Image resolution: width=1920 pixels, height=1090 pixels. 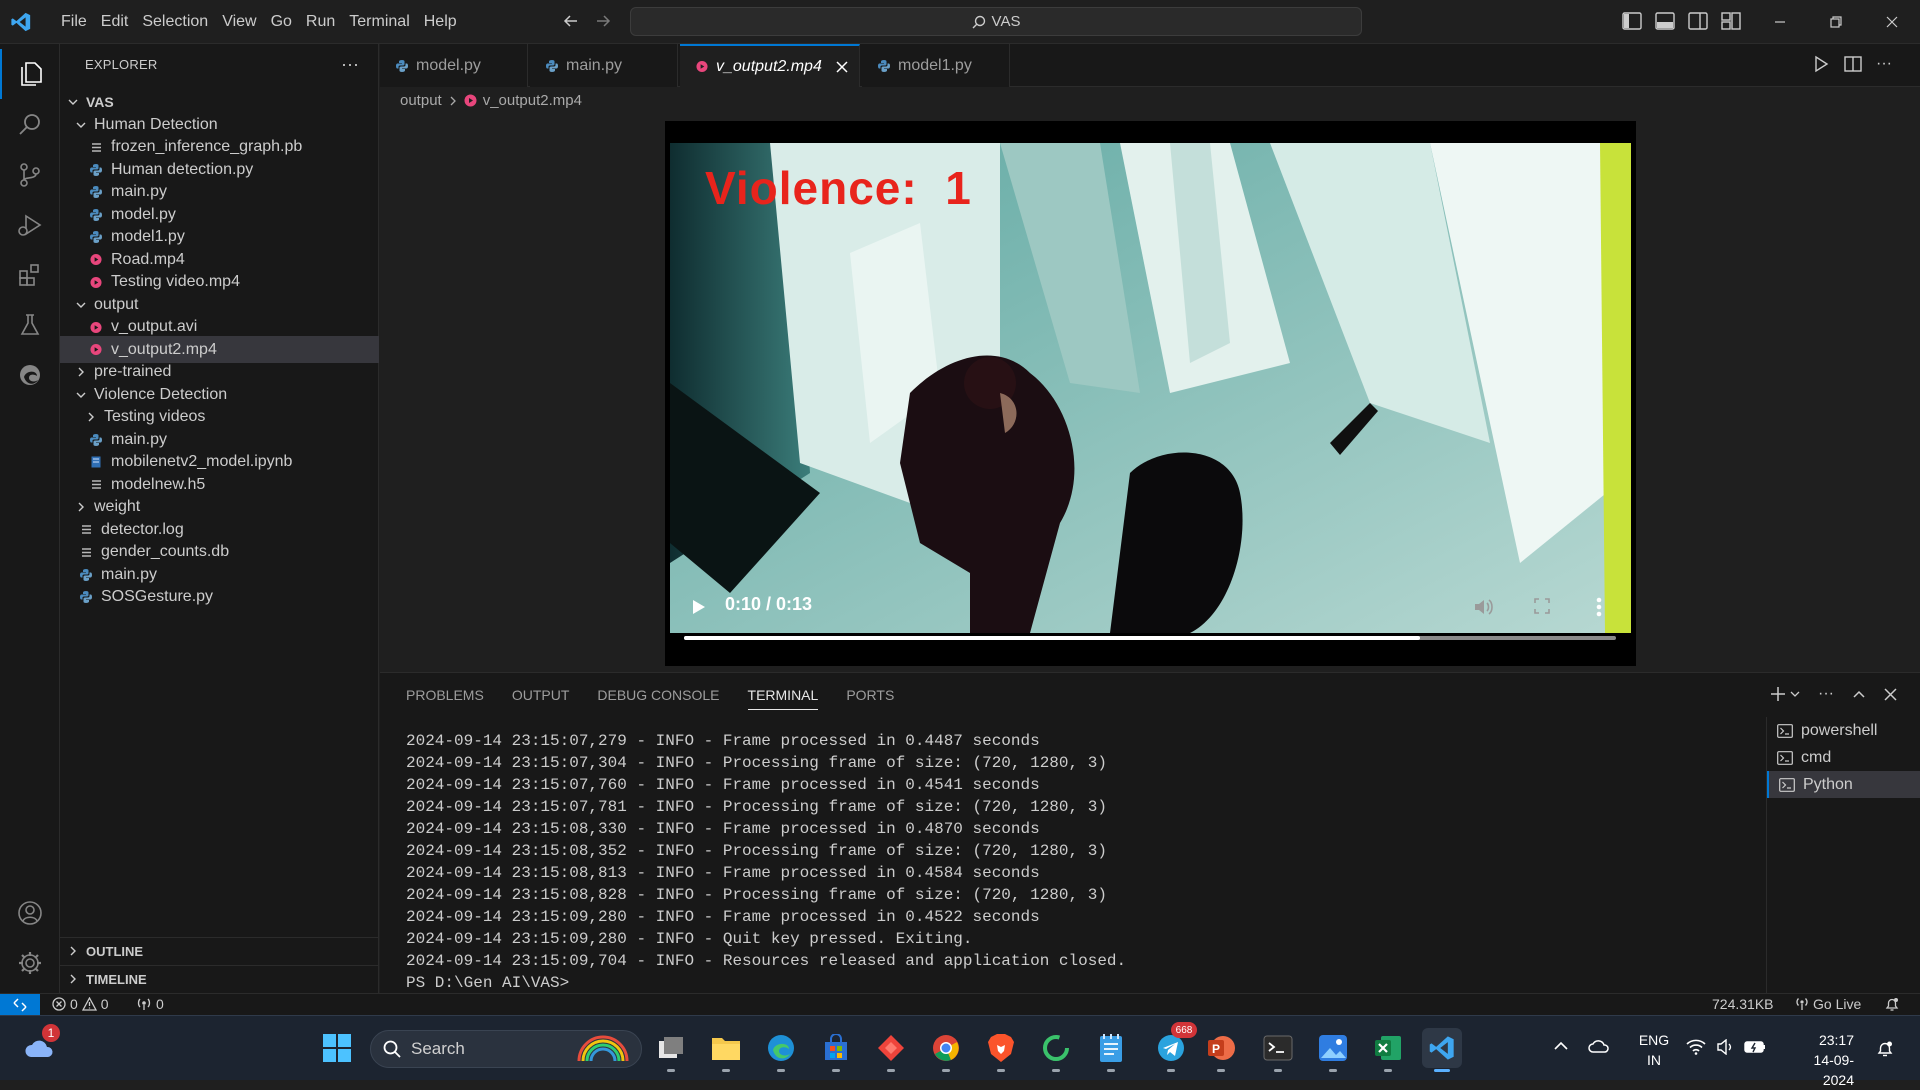 I want to click on panel-tab-ports: PORTS, so click(x=870, y=698).